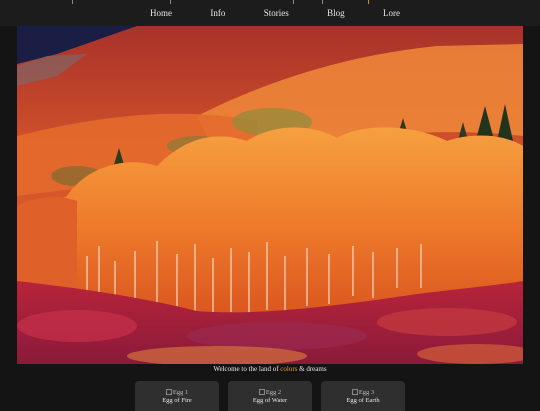 The height and width of the screenshot is (411, 540). Describe the element at coordinates (270, 400) in the screenshot. I see `egg-name: Egg of Water` at that location.